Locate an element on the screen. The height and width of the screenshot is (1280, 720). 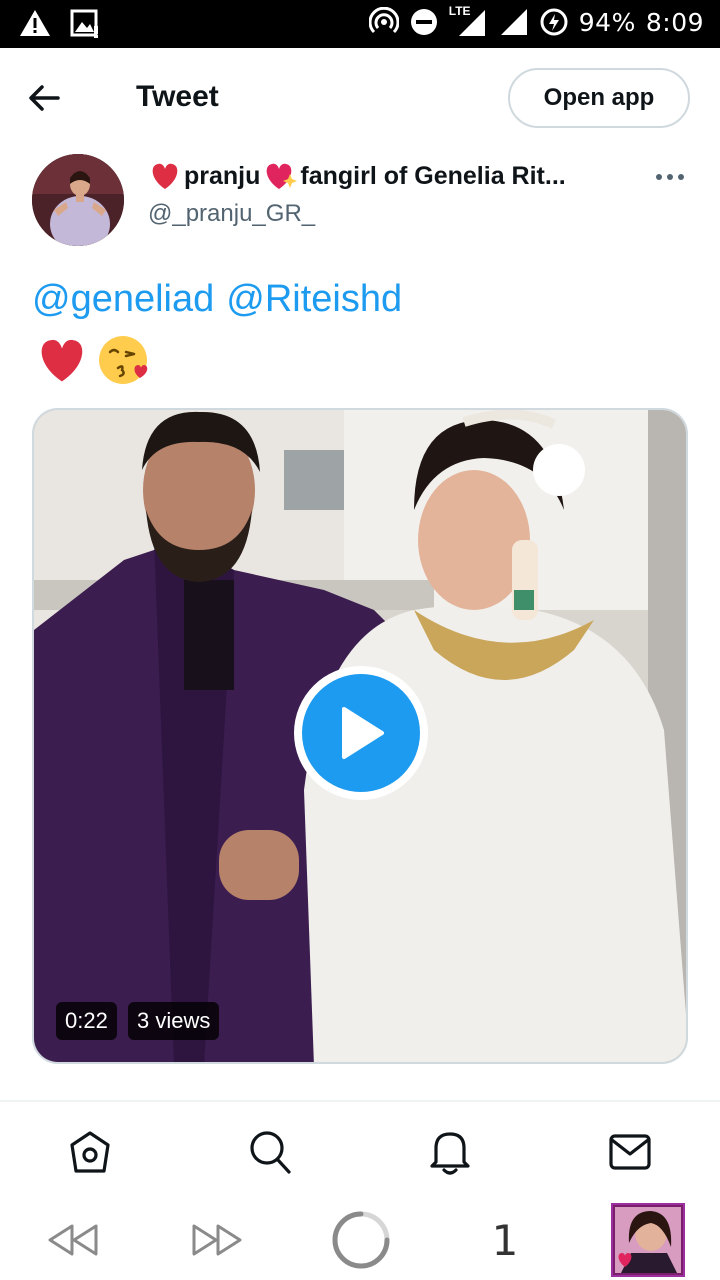
more-options-button is located at coordinates (670, 177).